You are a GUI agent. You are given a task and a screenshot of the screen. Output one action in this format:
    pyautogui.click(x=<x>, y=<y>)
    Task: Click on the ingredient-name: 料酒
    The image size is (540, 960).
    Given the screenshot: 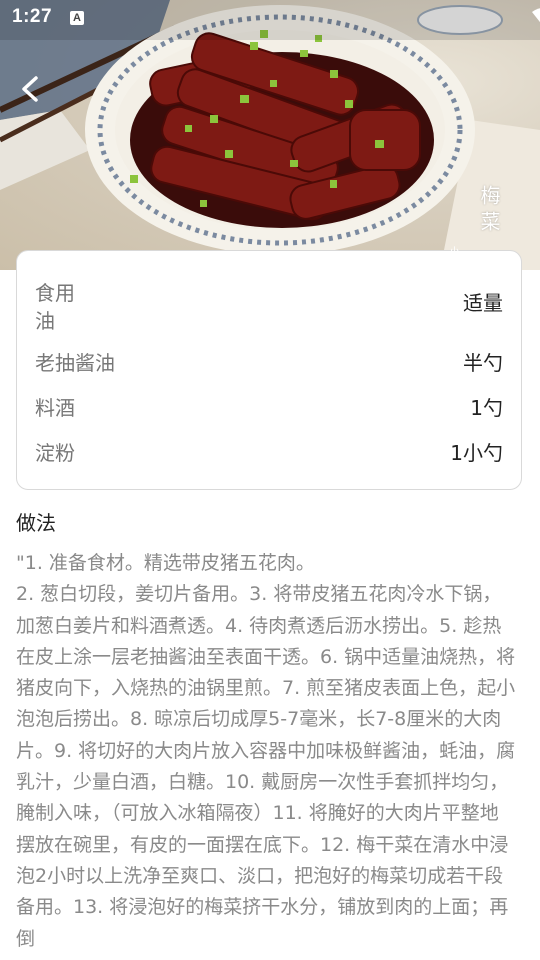 What is the action you would take?
    pyautogui.click(x=55, y=408)
    